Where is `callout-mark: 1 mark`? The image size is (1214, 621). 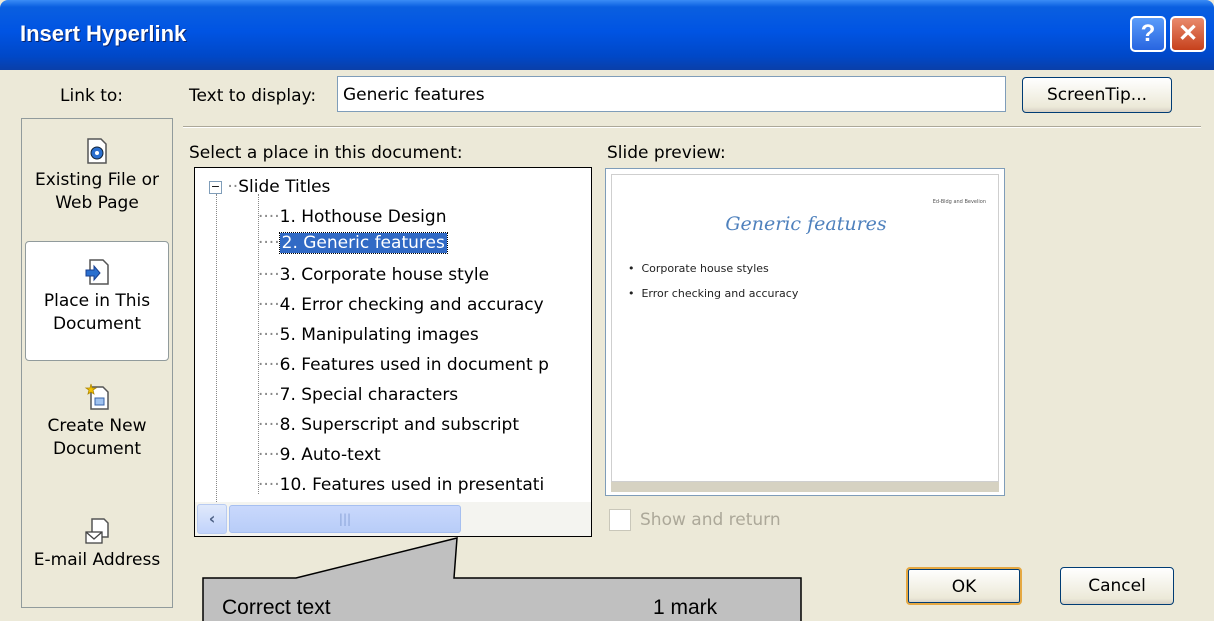 callout-mark: 1 mark is located at coordinates (685, 607).